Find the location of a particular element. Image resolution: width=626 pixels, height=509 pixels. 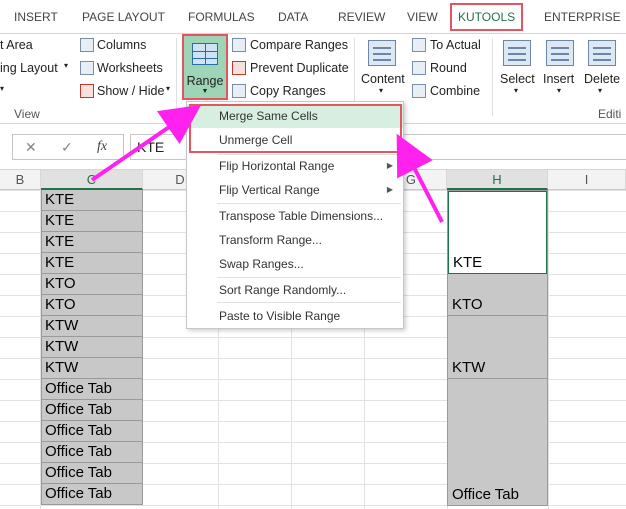

worksheets-icon is located at coordinates (87, 68).